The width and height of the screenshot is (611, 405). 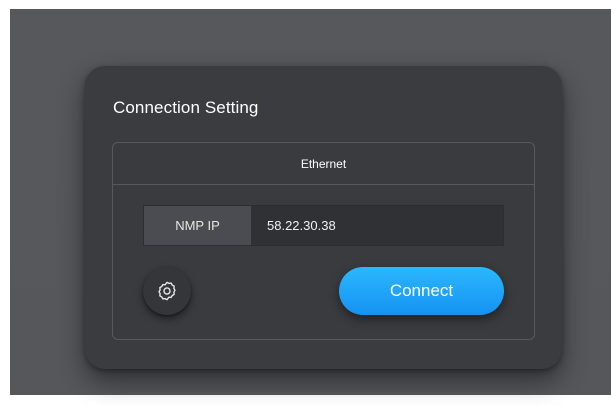 What do you see at coordinates (197, 225) in the screenshot?
I see `nmp-ip-label: NMP IP` at bounding box center [197, 225].